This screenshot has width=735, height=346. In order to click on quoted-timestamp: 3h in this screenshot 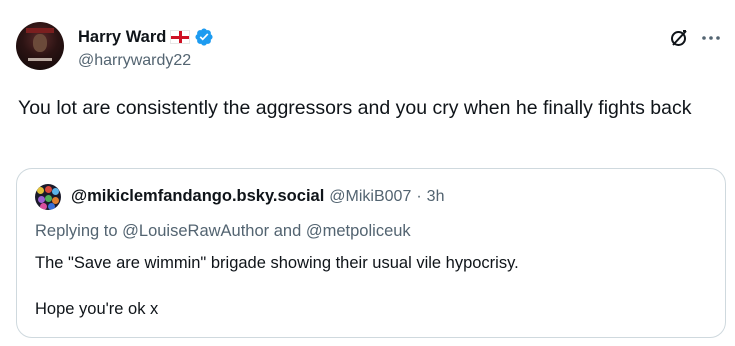, I will do `click(436, 197)`.